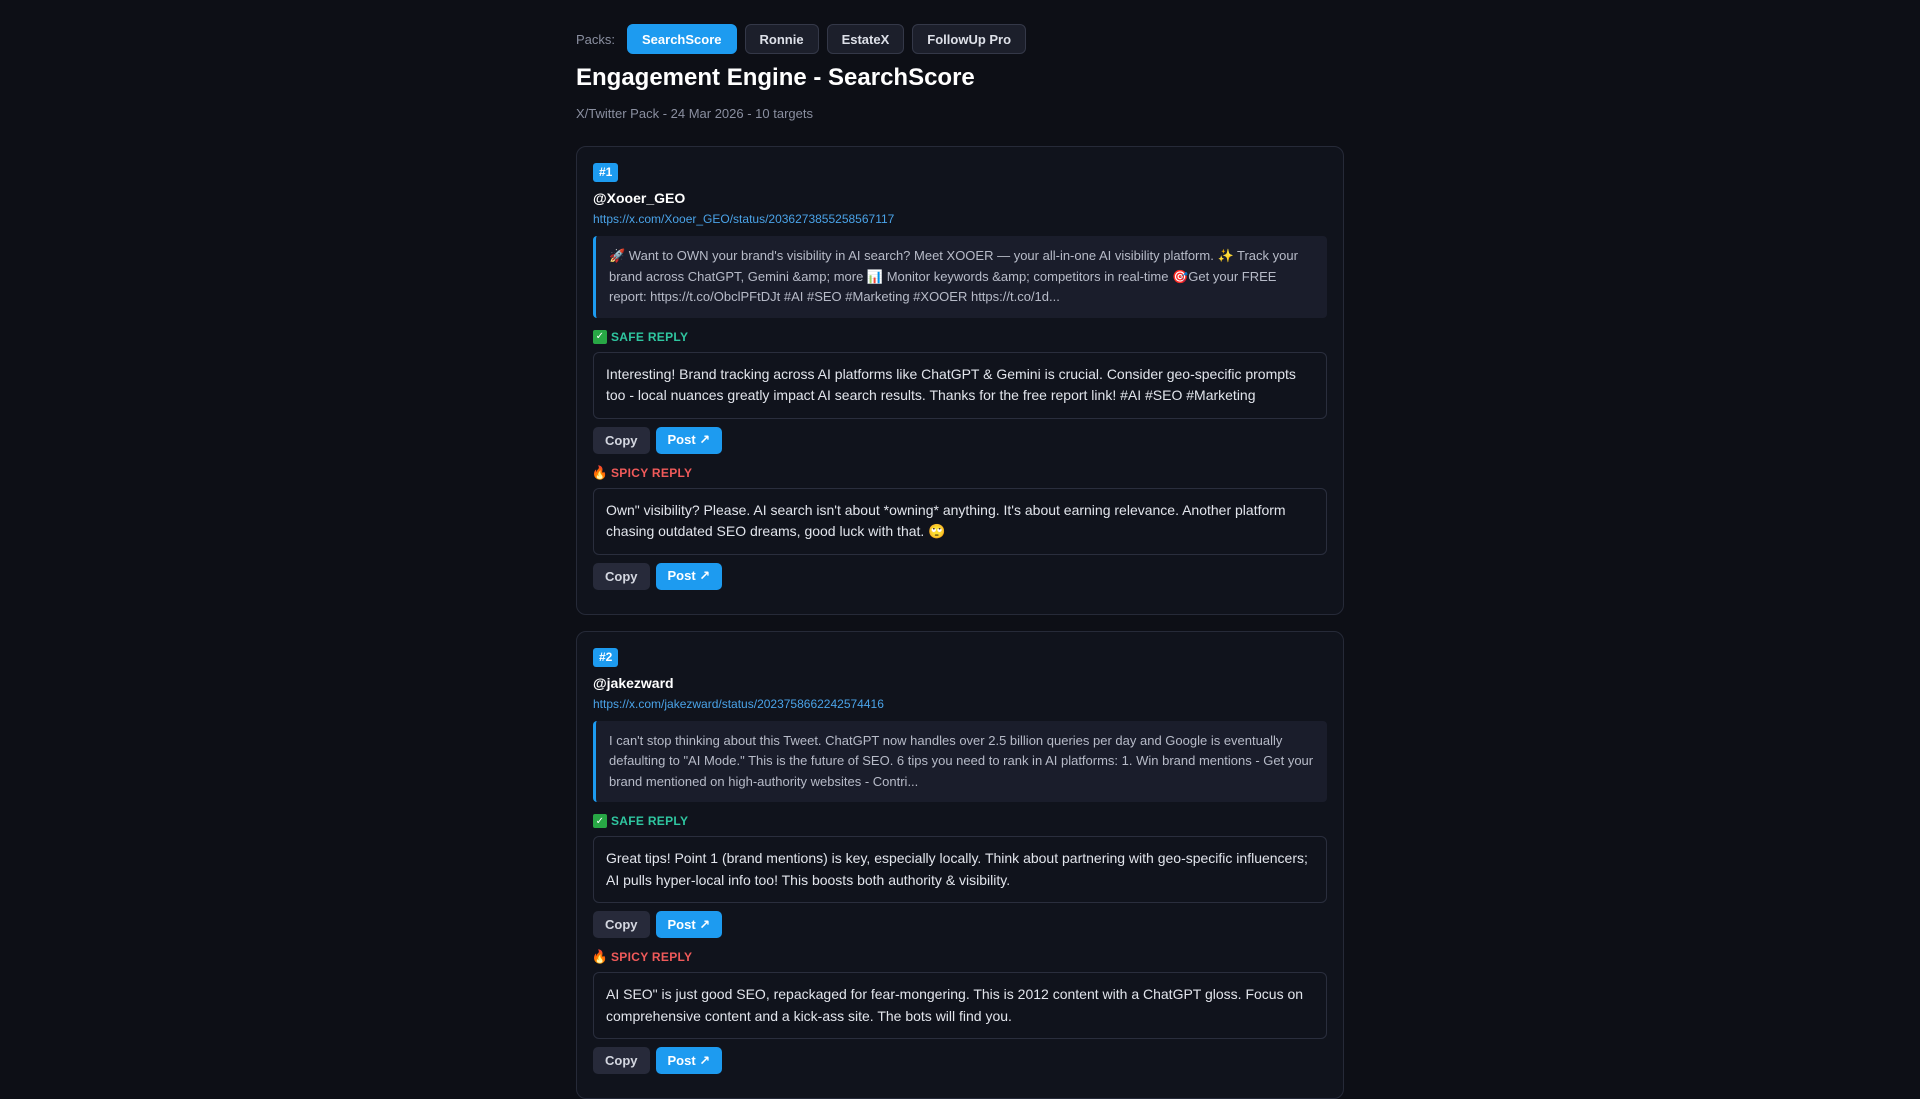 This screenshot has height=1099, width=1920. What do you see at coordinates (960, 683) in the screenshot?
I see `target-handle: @jakezward` at bounding box center [960, 683].